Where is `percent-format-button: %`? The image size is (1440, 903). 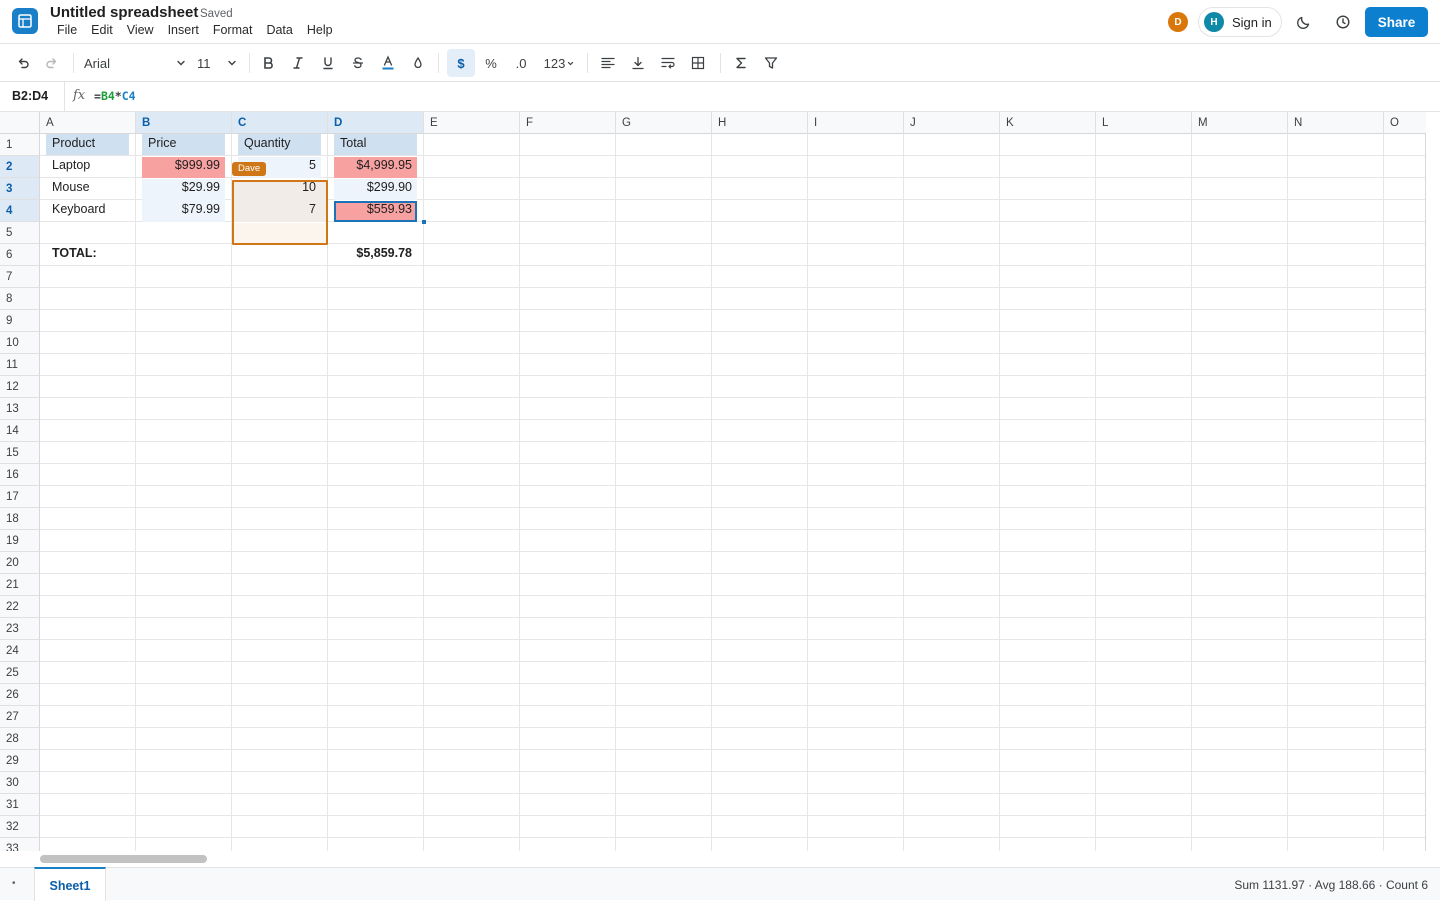
percent-format-button: % is located at coordinates (491, 63).